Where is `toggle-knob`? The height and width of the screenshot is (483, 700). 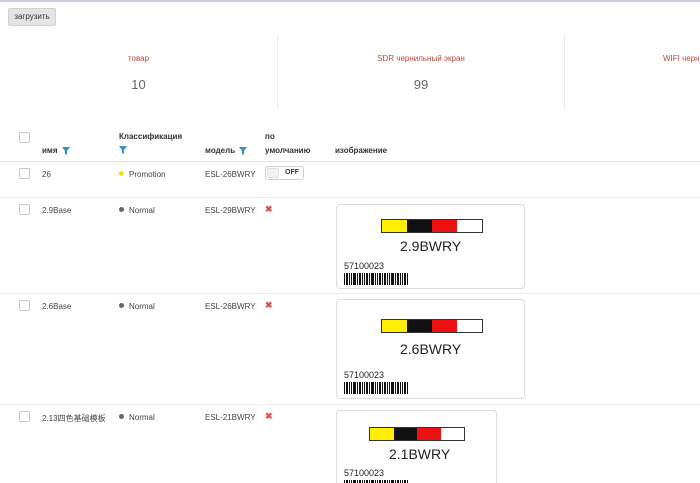 toggle-knob is located at coordinates (273, 173).